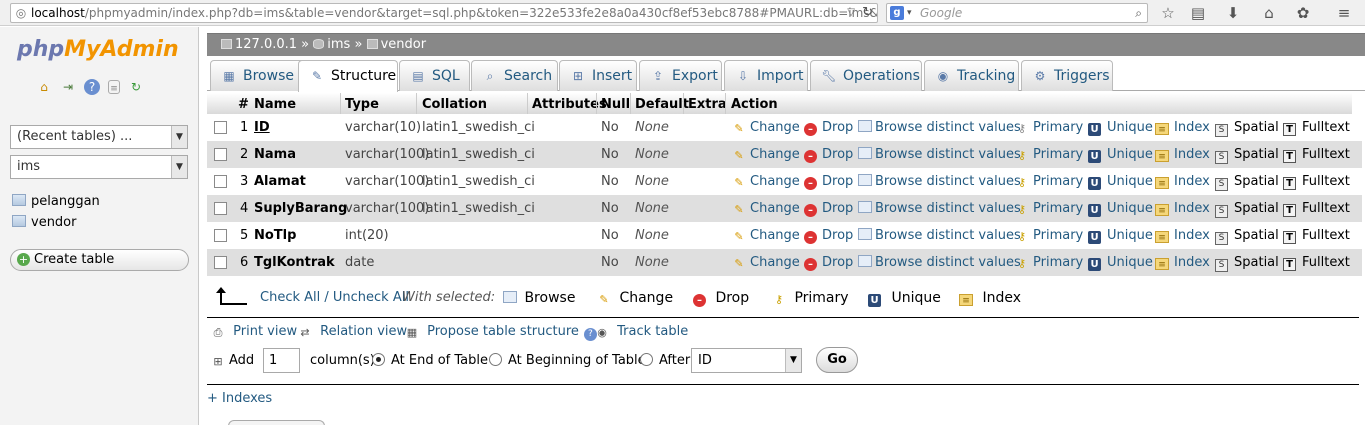 This screenshot has height=425, width=1365. I want to click on tab-import: ⇩ Import, so click(766, 75).